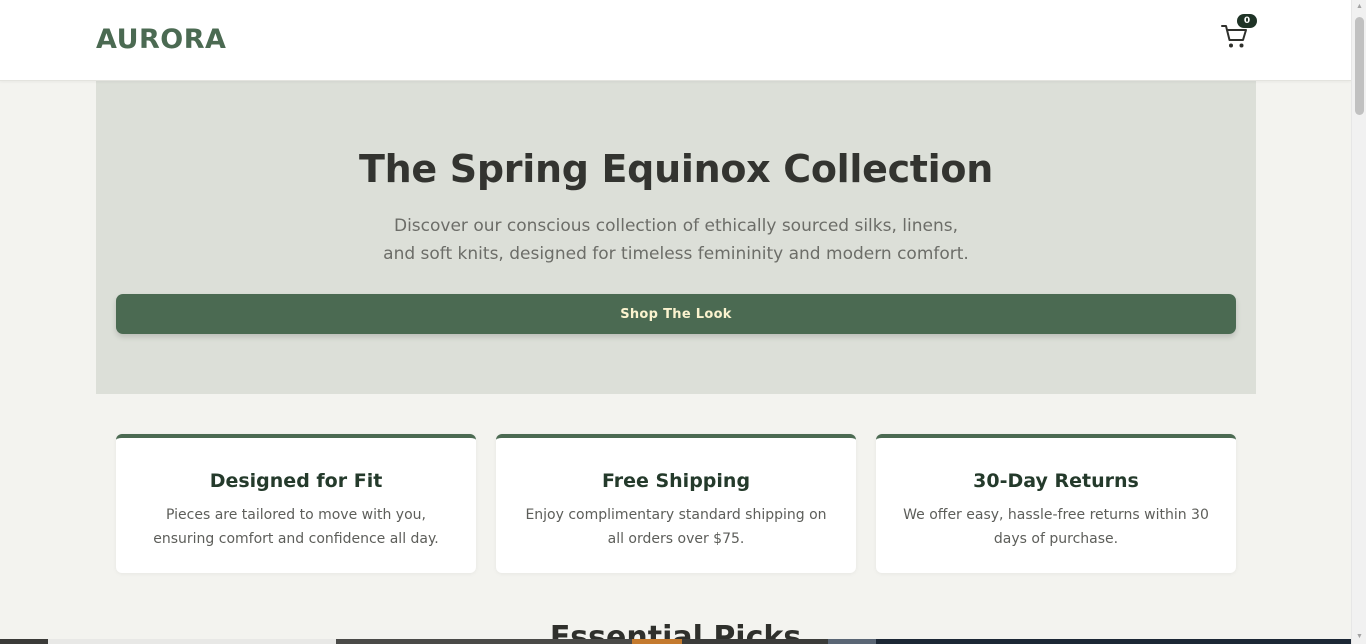 The image size is (1366, 644). Describe the element at coordinates (1358, 322) in the screenshot. I see `vertical-scrollbar: ▲ ▼` at that location.